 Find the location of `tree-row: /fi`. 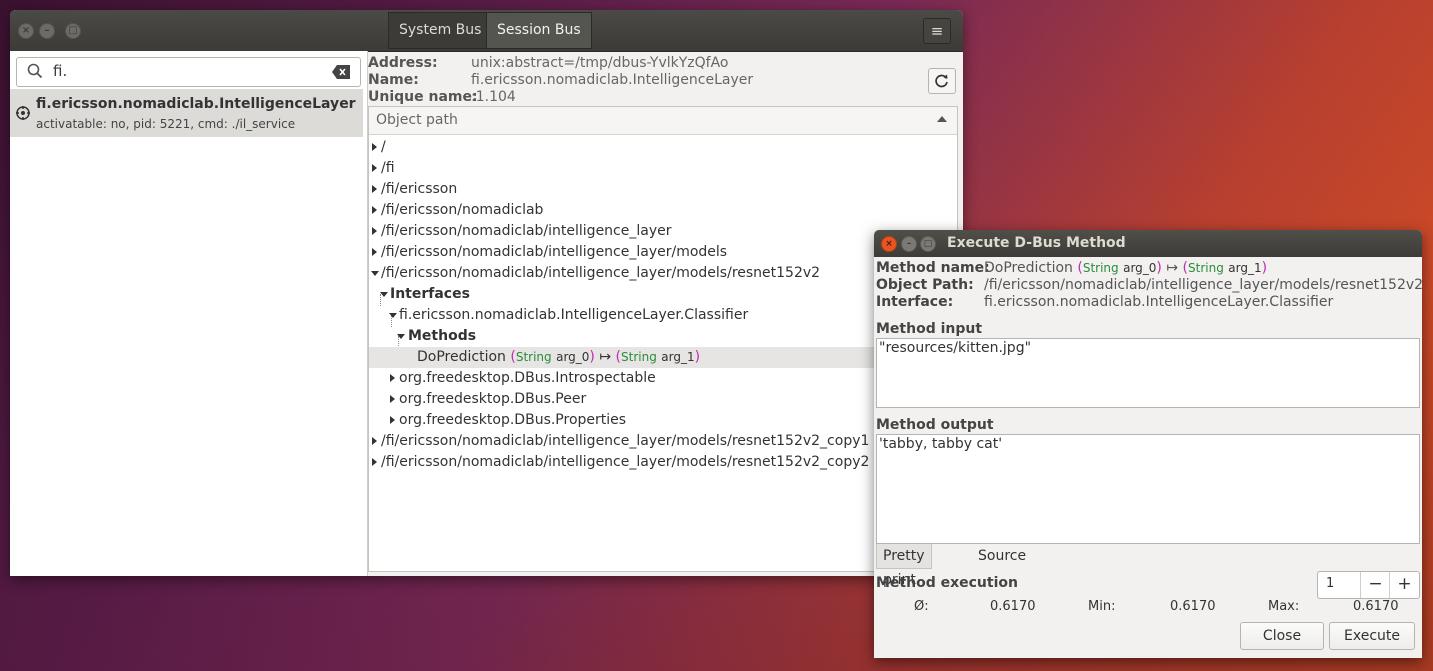

tree-row: /fi is located at coordinates (663, 168).